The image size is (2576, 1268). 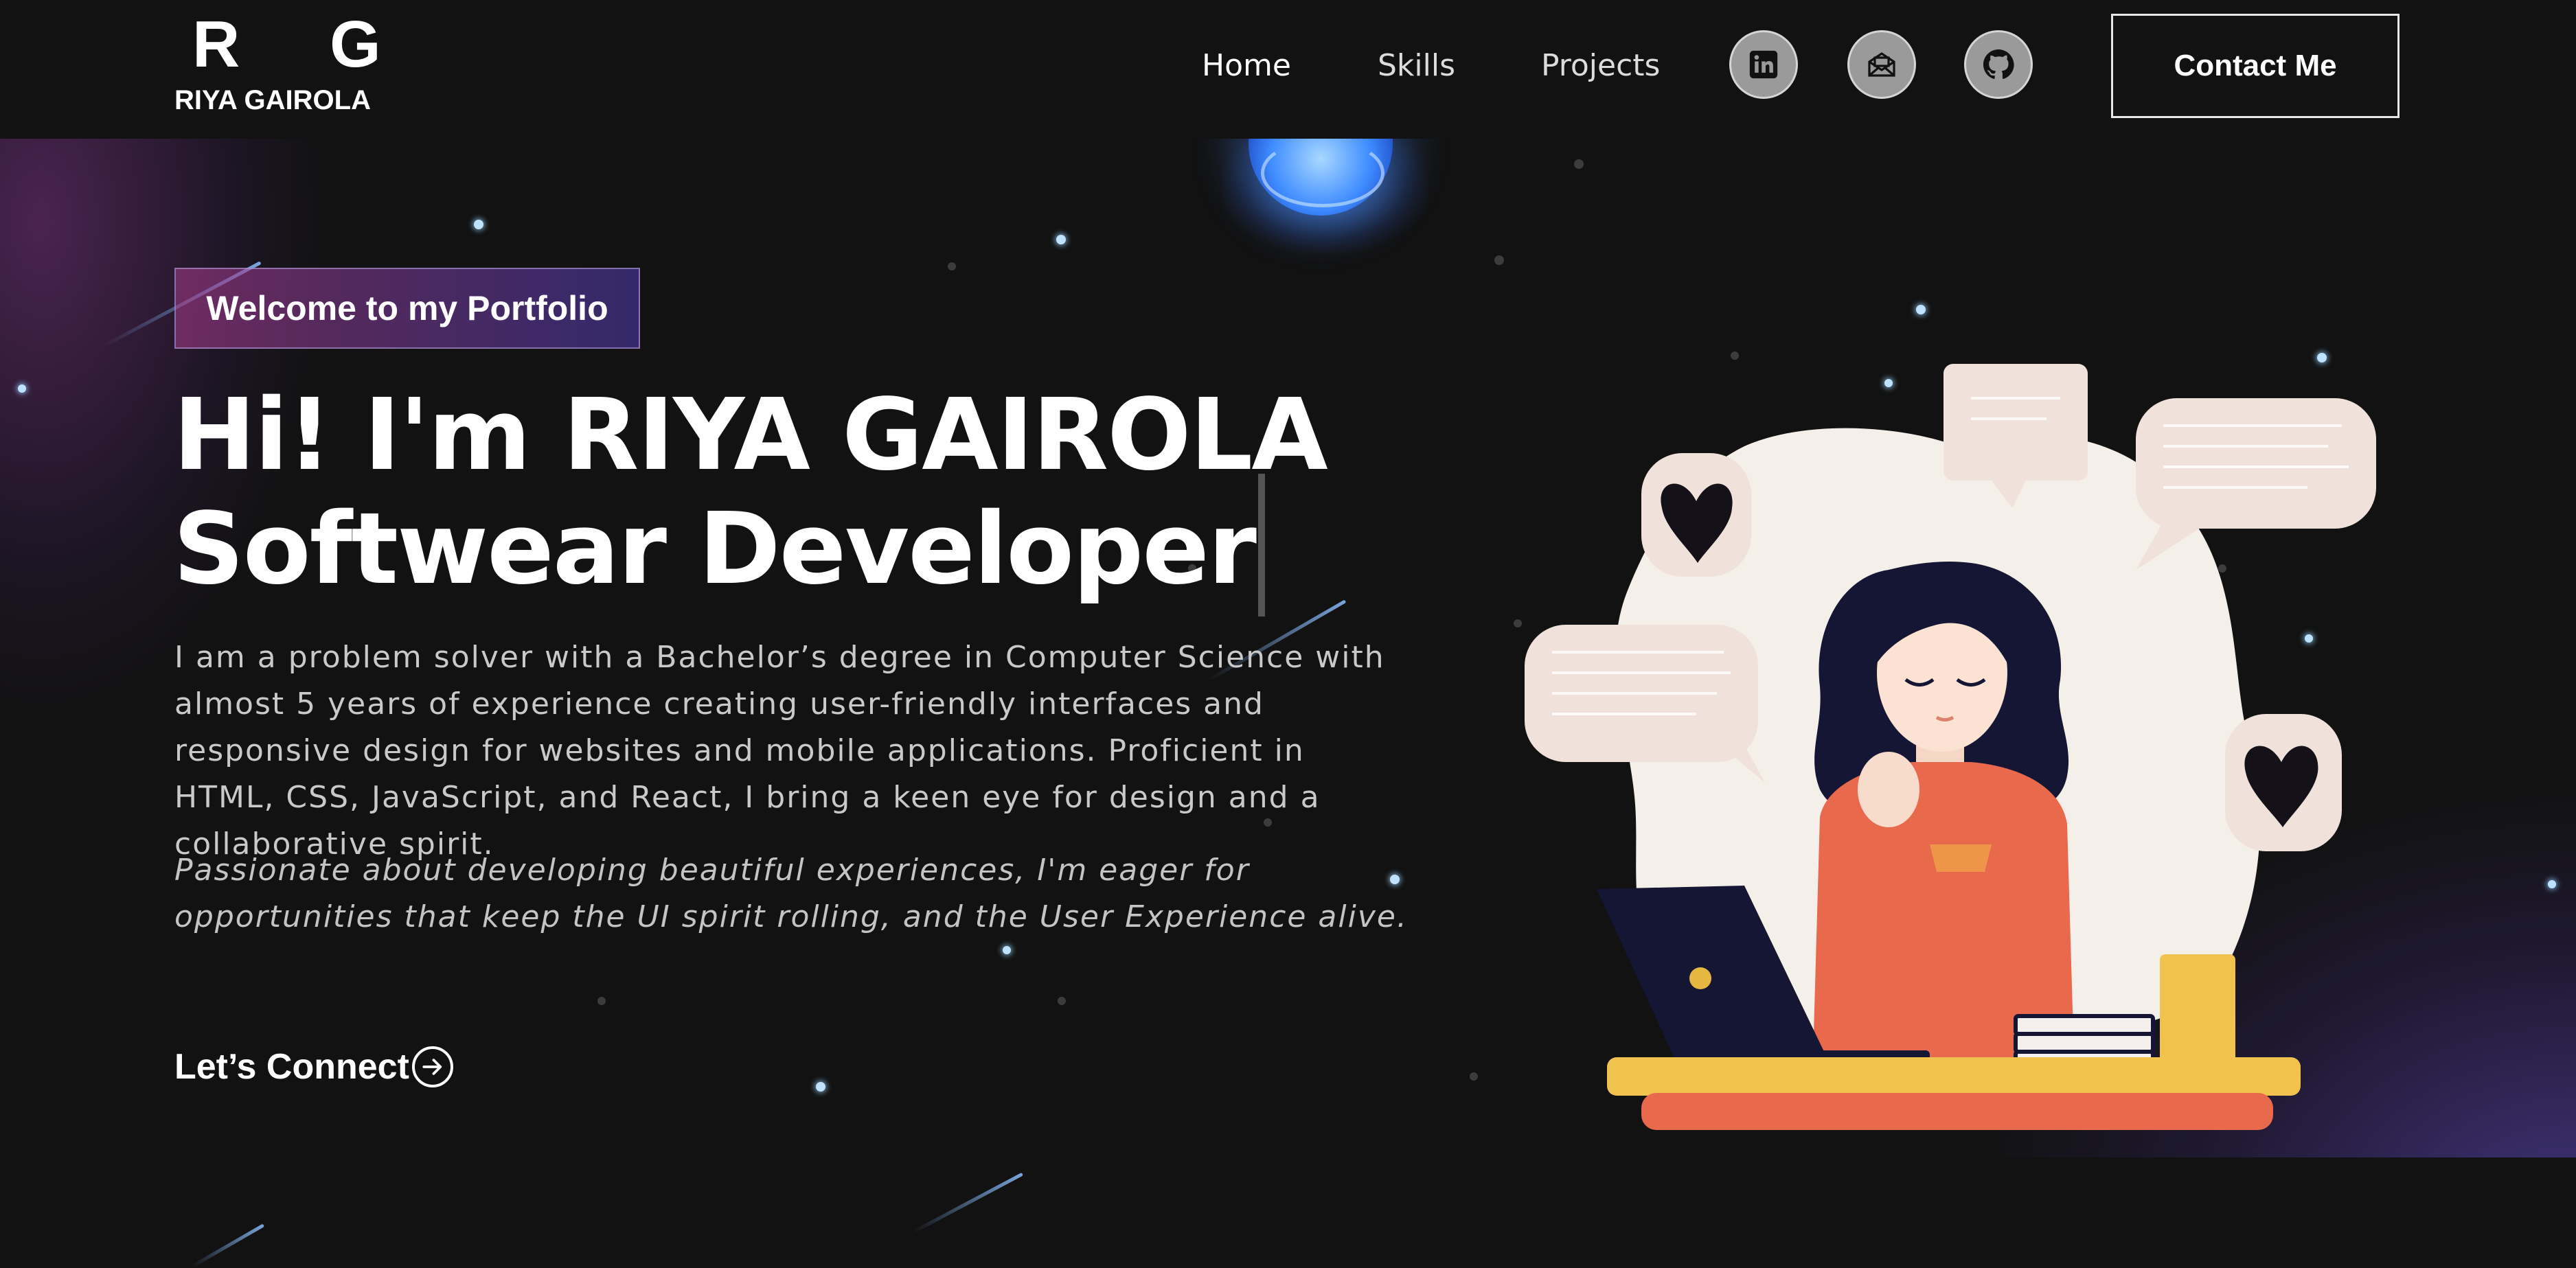 What do you see at coordinates (1943, 909) in the screenshot?
I see `sweater` at bounding box center [1943, 909].